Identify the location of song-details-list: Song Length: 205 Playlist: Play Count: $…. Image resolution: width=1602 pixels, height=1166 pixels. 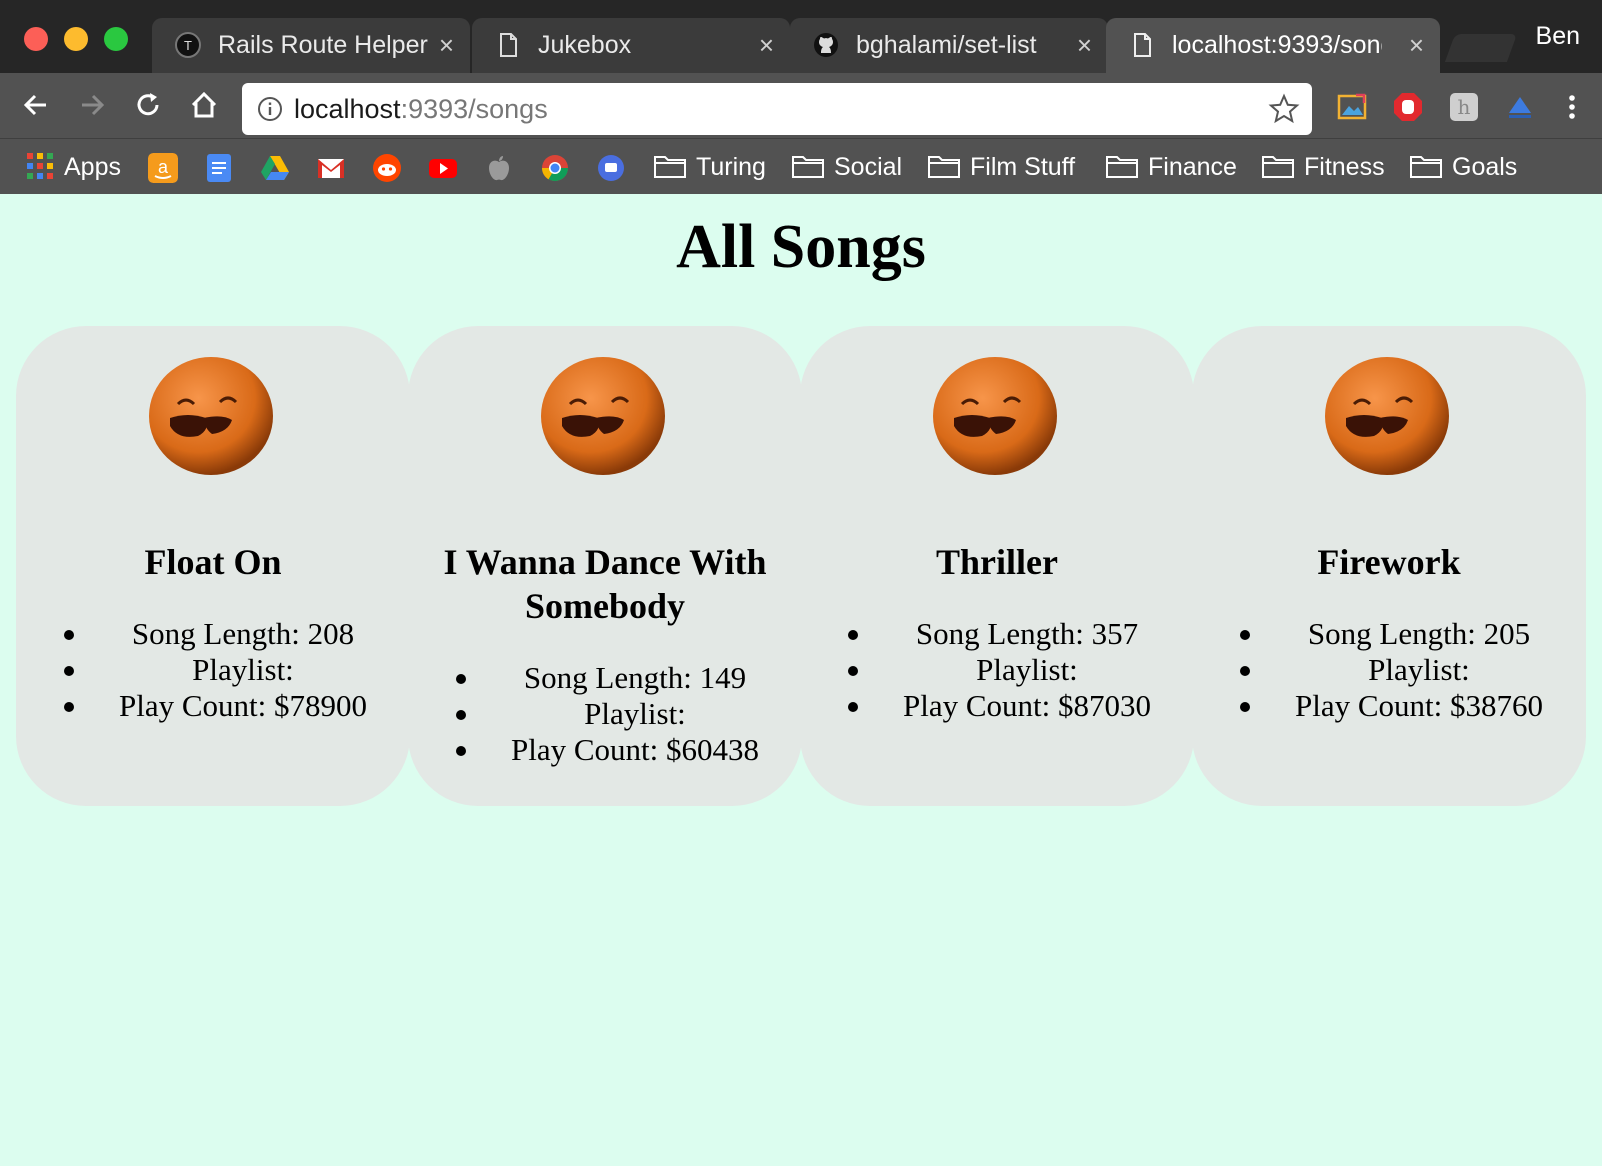
(1389, 670).